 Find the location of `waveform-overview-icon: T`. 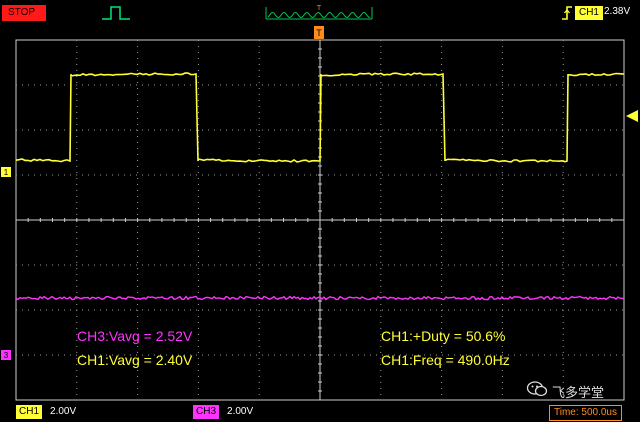

waveform-overview-icon: T is located at coordinates (319, 13).